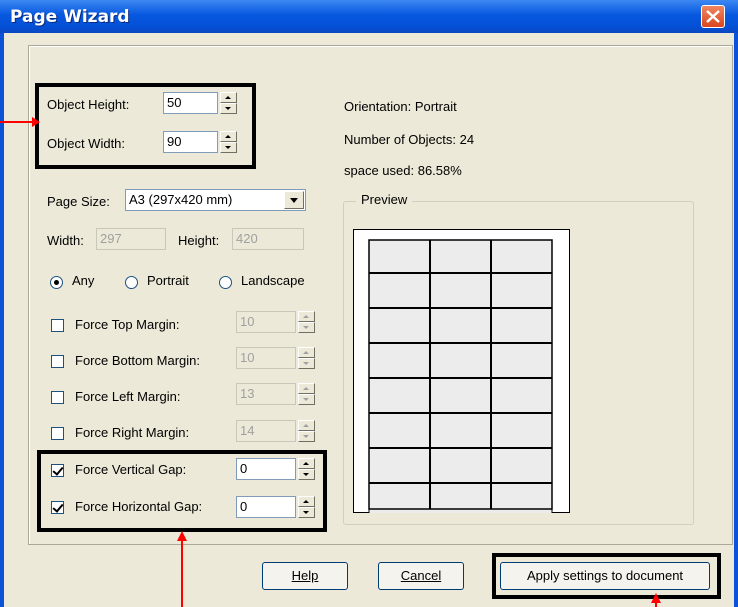 The image size is (738, 607). What do you see at coordinates (57, 397) in the screenshot?
I see `force-left-margin-checkbox` at bounding box center [57, 397].